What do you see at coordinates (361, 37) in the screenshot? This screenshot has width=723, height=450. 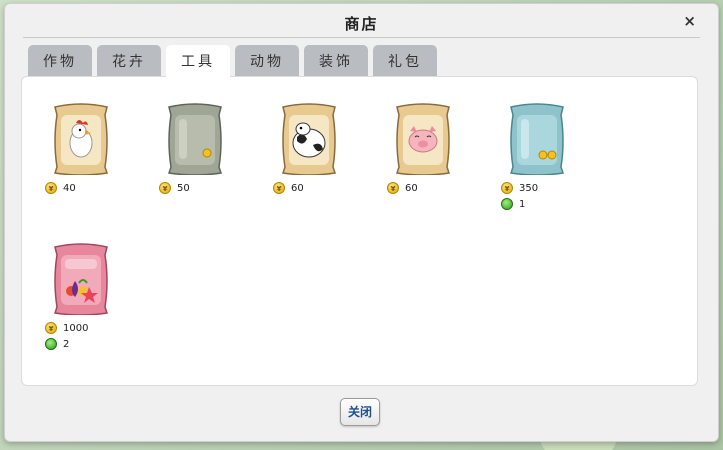 I see `title-divider` at bounding box center [361, 37].